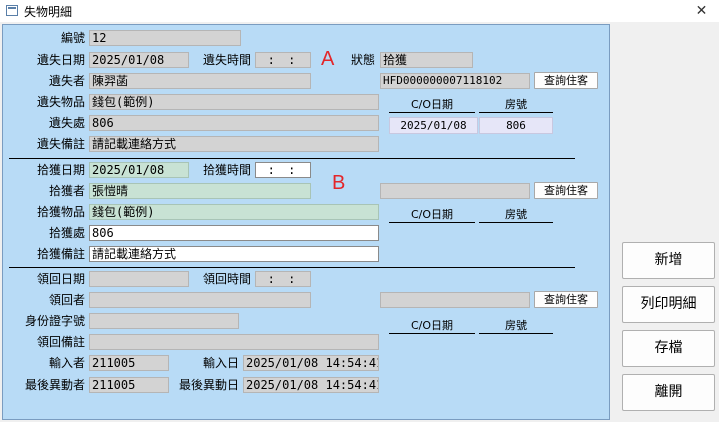 The width and height of the screenshot is (719, 422). Describe the element at coordinates (283, 60) in the screenshot. I see `lost-time-field: : :` at that location.